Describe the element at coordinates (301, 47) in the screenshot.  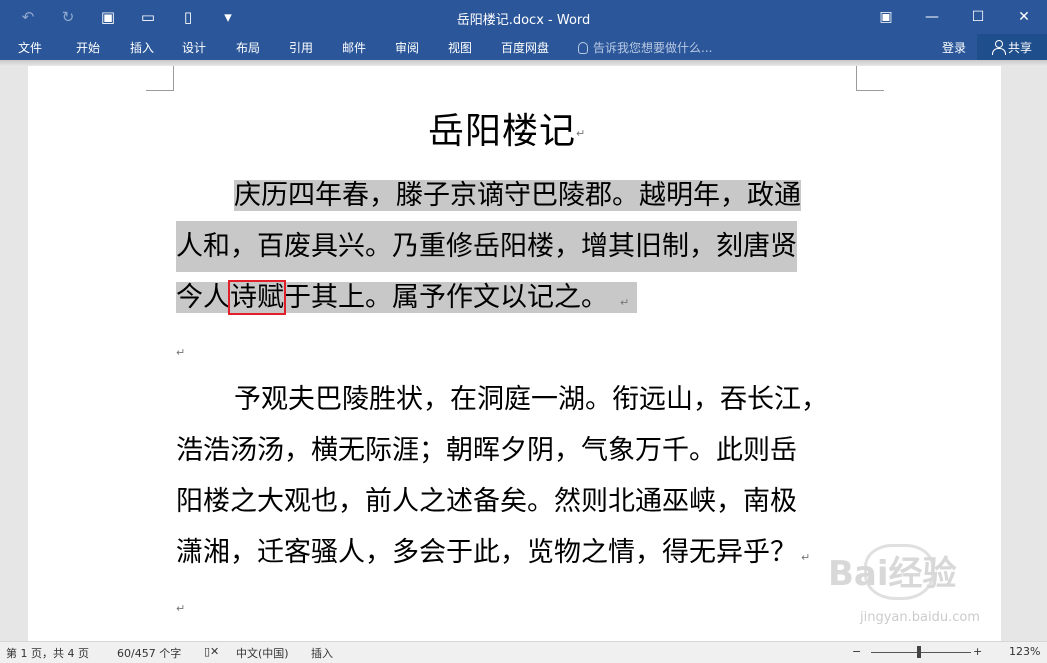
I see `tab-references: 引用` at that location.